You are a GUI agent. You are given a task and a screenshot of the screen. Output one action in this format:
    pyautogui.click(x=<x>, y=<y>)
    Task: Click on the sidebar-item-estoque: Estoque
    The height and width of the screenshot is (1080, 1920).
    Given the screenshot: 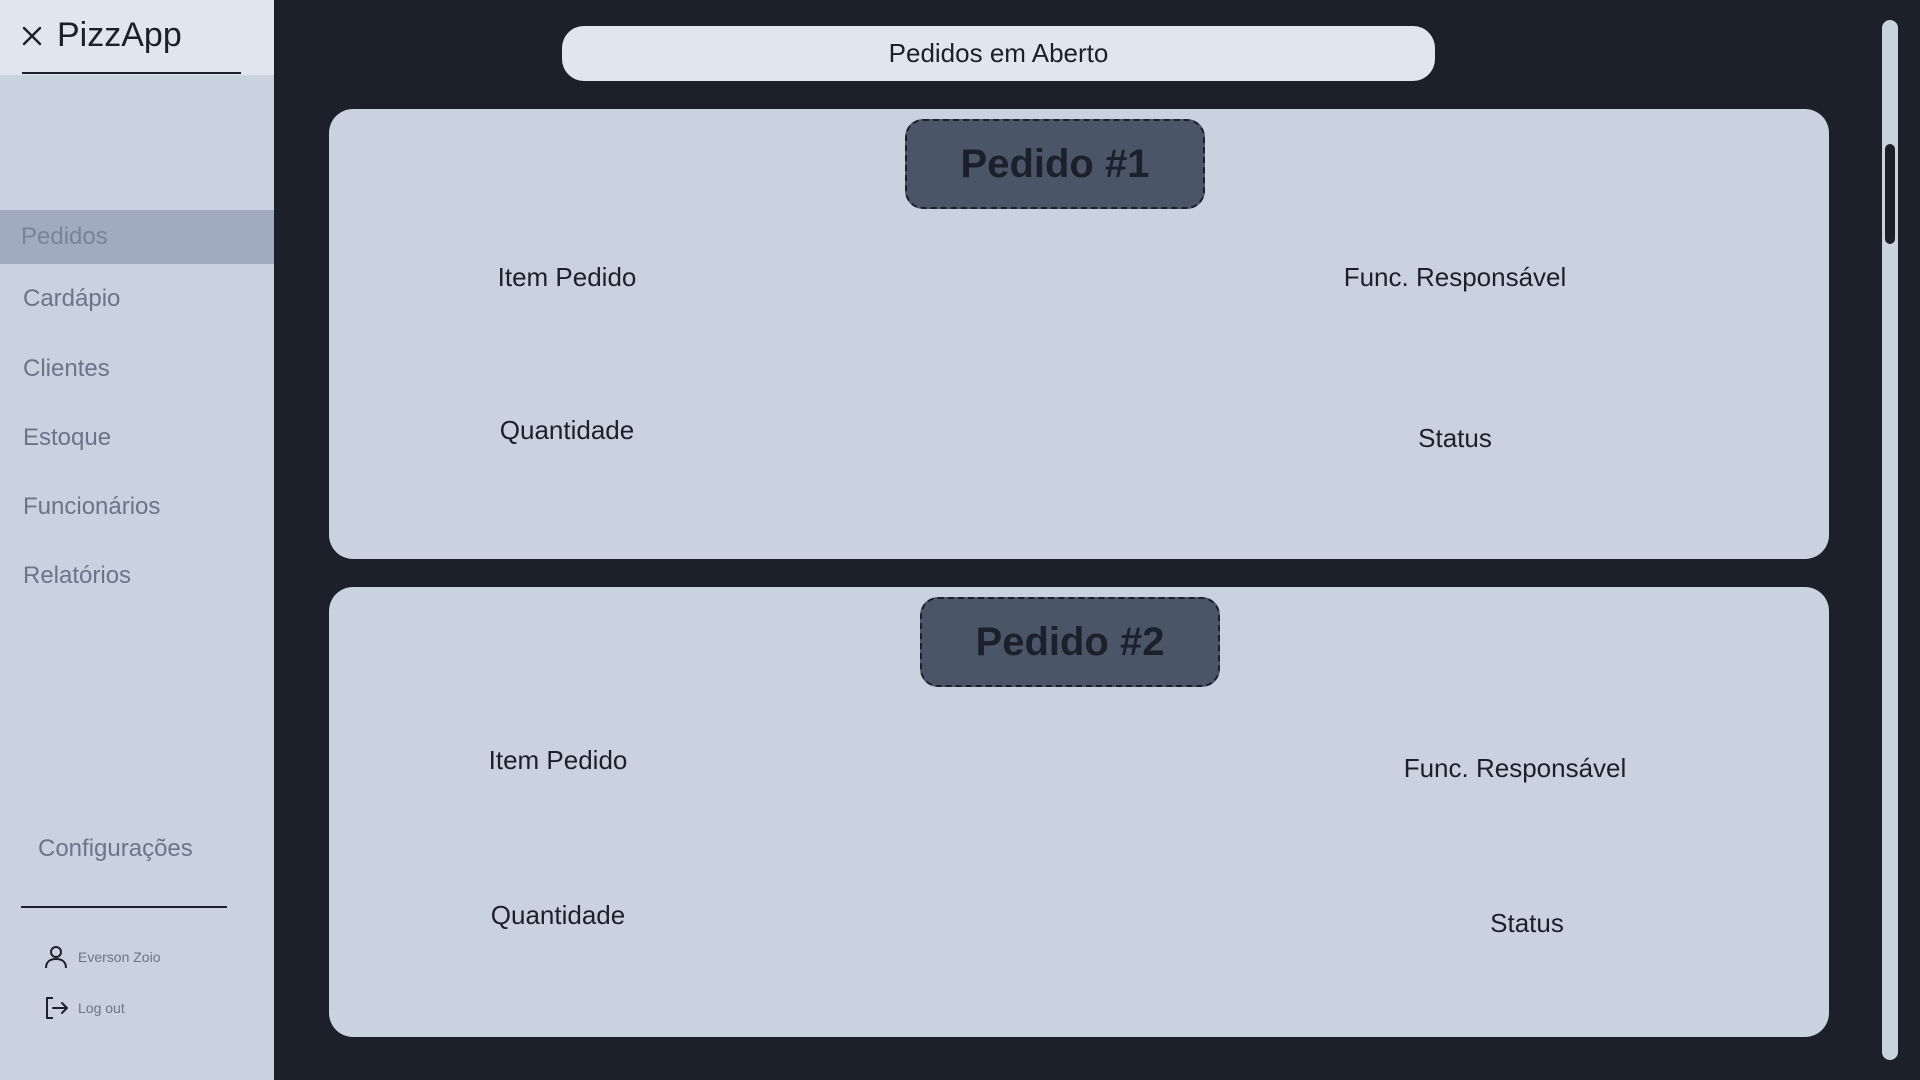 What is the action you would take?
    pyautogui.click(x=137, y=438)
    